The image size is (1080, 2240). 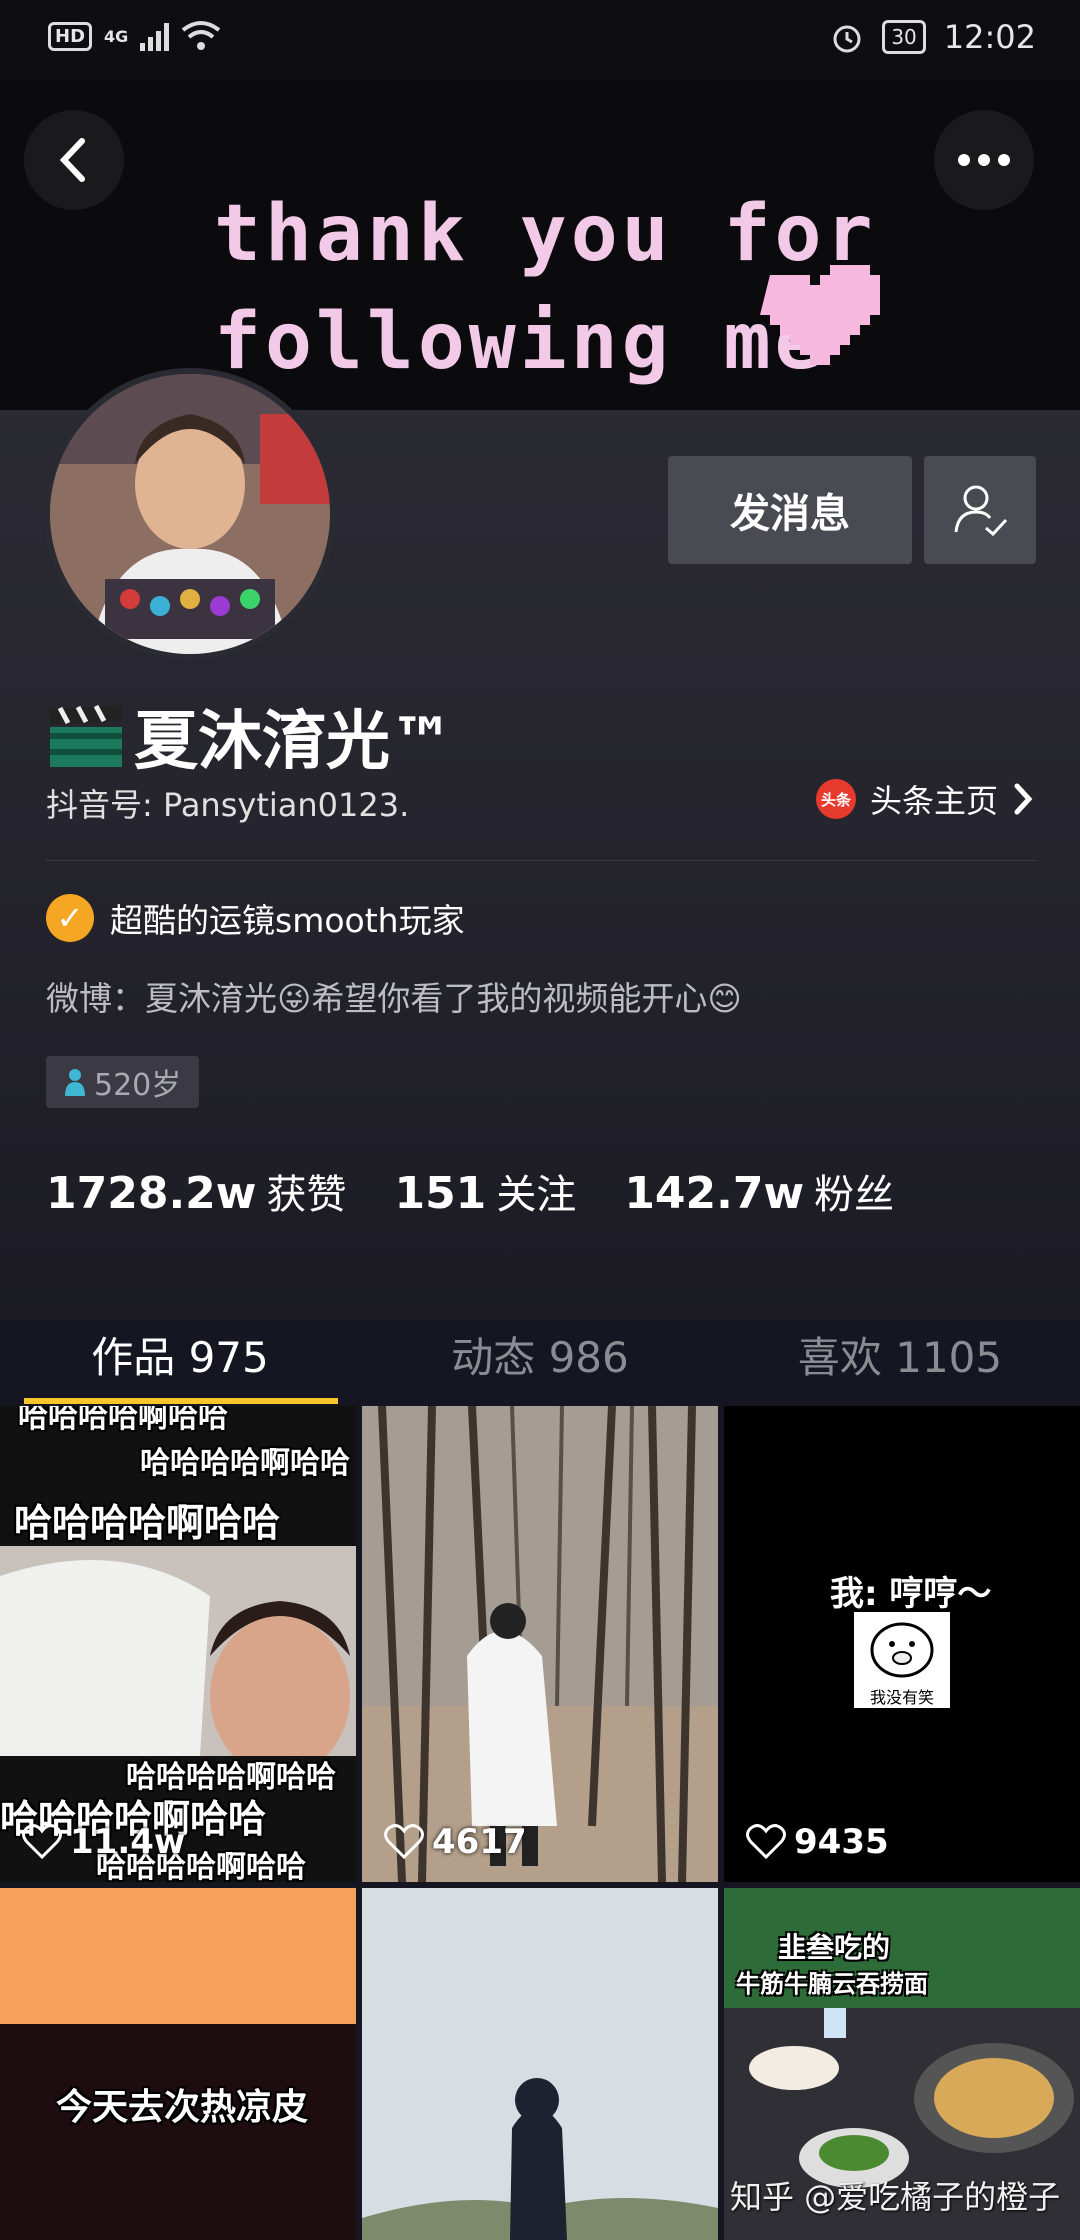 I want to click on active-tab-indicator, so click(x=181, y=1401).